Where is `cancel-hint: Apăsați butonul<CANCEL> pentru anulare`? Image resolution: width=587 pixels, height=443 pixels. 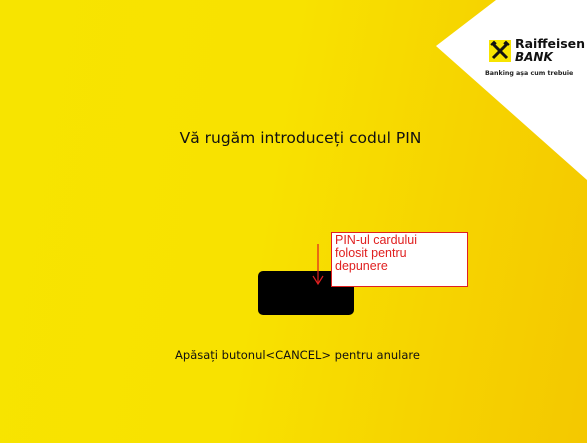 cancel-hint: Apăsați butonul<CANCEL> pentru anulare is located at coordinates (297, 355).